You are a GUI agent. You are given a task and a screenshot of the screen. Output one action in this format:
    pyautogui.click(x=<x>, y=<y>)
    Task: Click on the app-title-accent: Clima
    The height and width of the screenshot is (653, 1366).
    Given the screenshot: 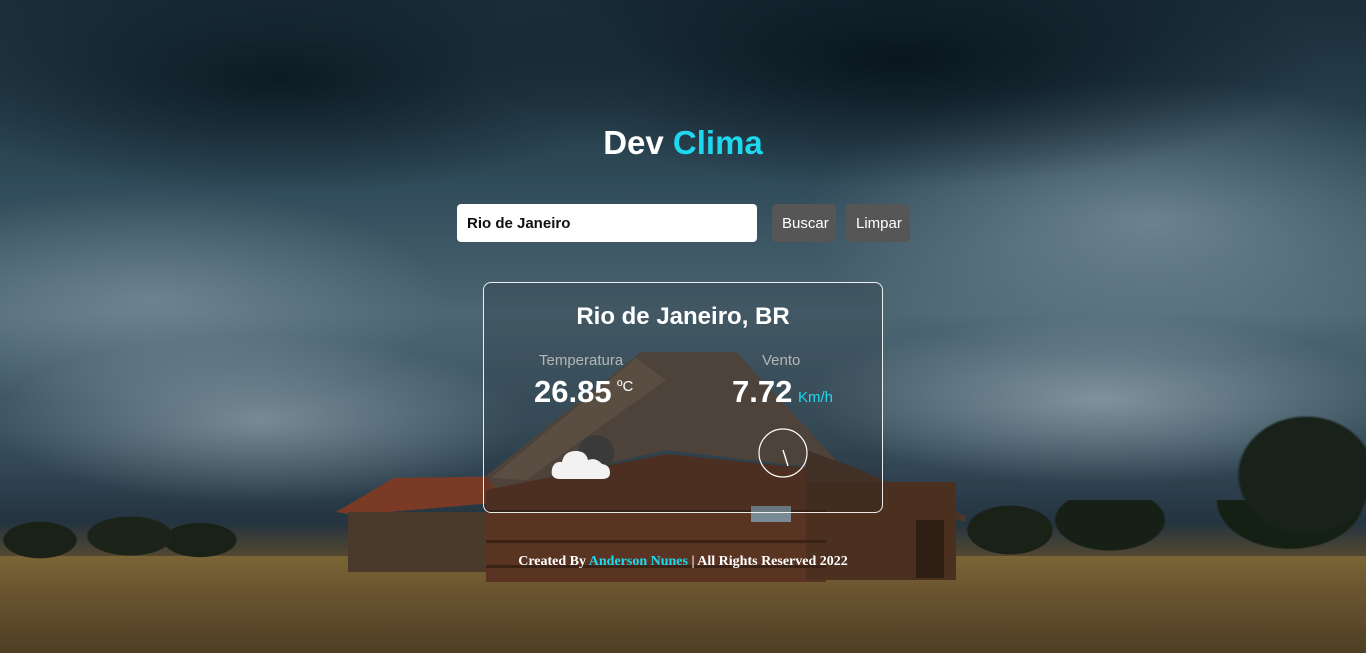 What is the action you would take?
    pyautogui.click(x=717, y=142)
    